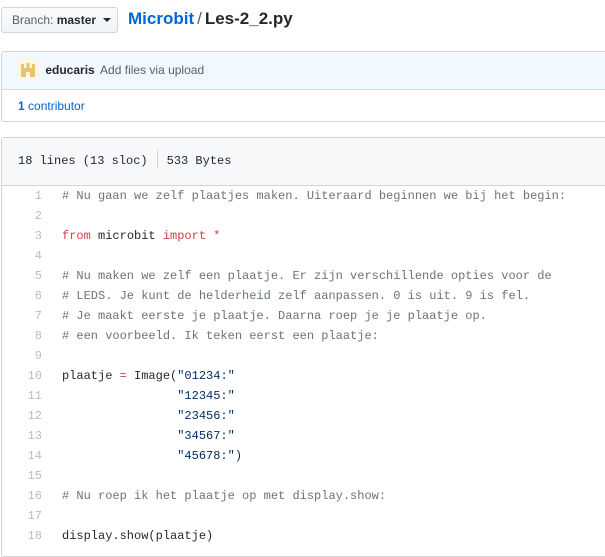  I want to click on file-info-bar: 18 lines (13 sloc) 533 Bytes, so click(303, 162).